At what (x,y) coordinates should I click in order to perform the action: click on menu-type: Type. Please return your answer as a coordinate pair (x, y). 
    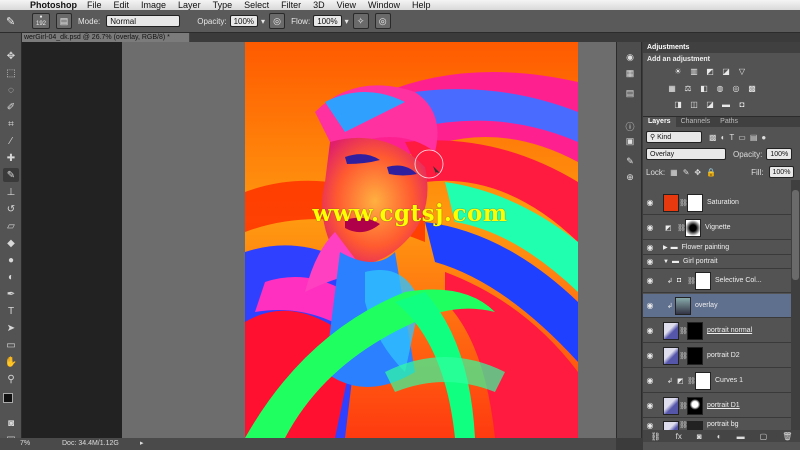
    Looking at the image, I should click on (223, 5).